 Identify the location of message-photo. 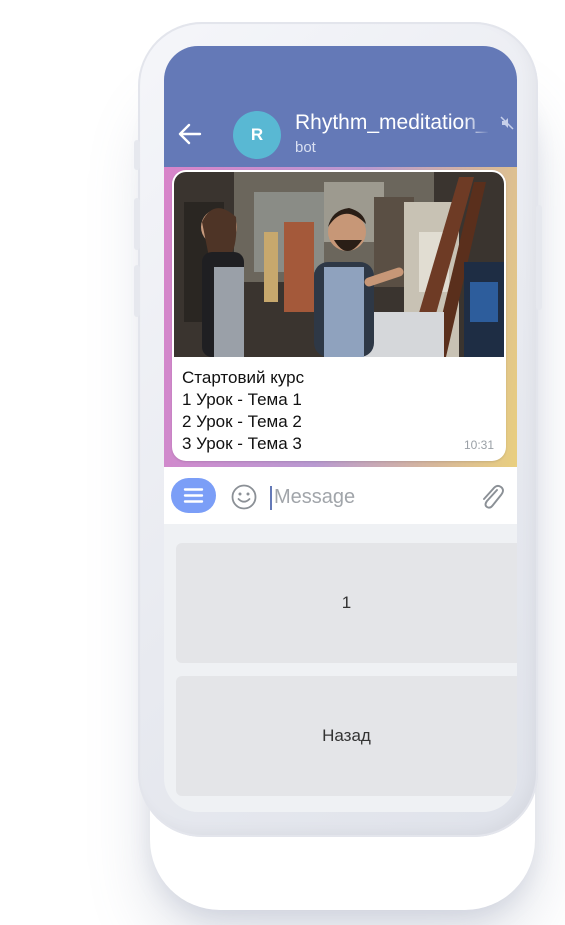
(339, 264).